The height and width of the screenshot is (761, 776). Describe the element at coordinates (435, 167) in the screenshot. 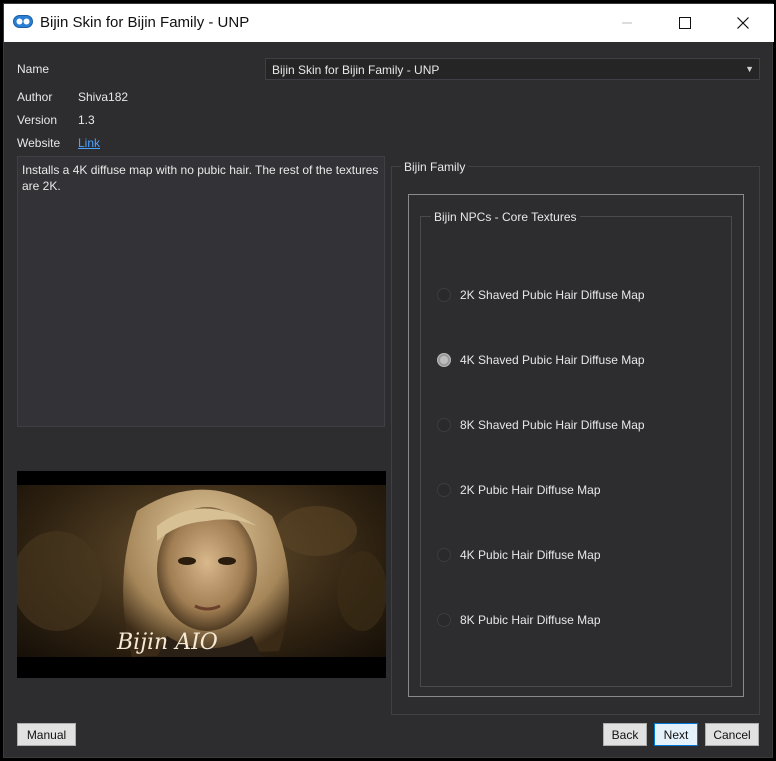

I see `bijin-family-group-title: Bijin Family` at that location.